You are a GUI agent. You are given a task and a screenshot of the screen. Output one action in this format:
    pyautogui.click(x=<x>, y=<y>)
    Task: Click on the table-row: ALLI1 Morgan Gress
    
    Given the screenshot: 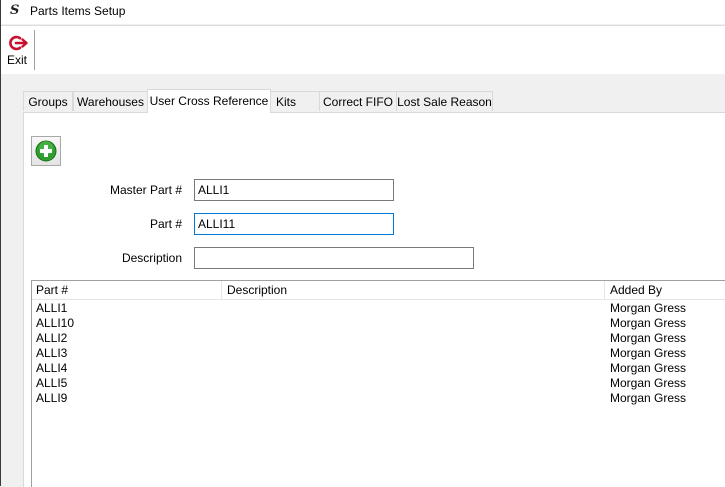 What is the action you would take?
    pyautogui.click(x=378, y=308)
    